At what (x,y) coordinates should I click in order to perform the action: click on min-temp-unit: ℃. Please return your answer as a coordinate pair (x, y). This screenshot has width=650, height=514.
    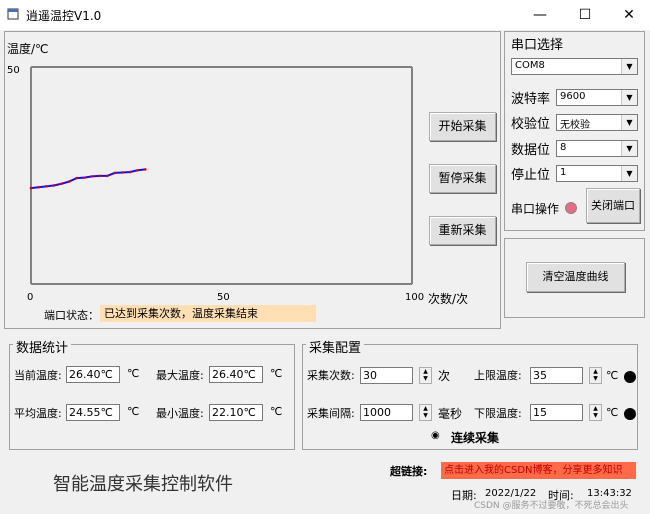
    Looking at the image, I should click on (276, 411).